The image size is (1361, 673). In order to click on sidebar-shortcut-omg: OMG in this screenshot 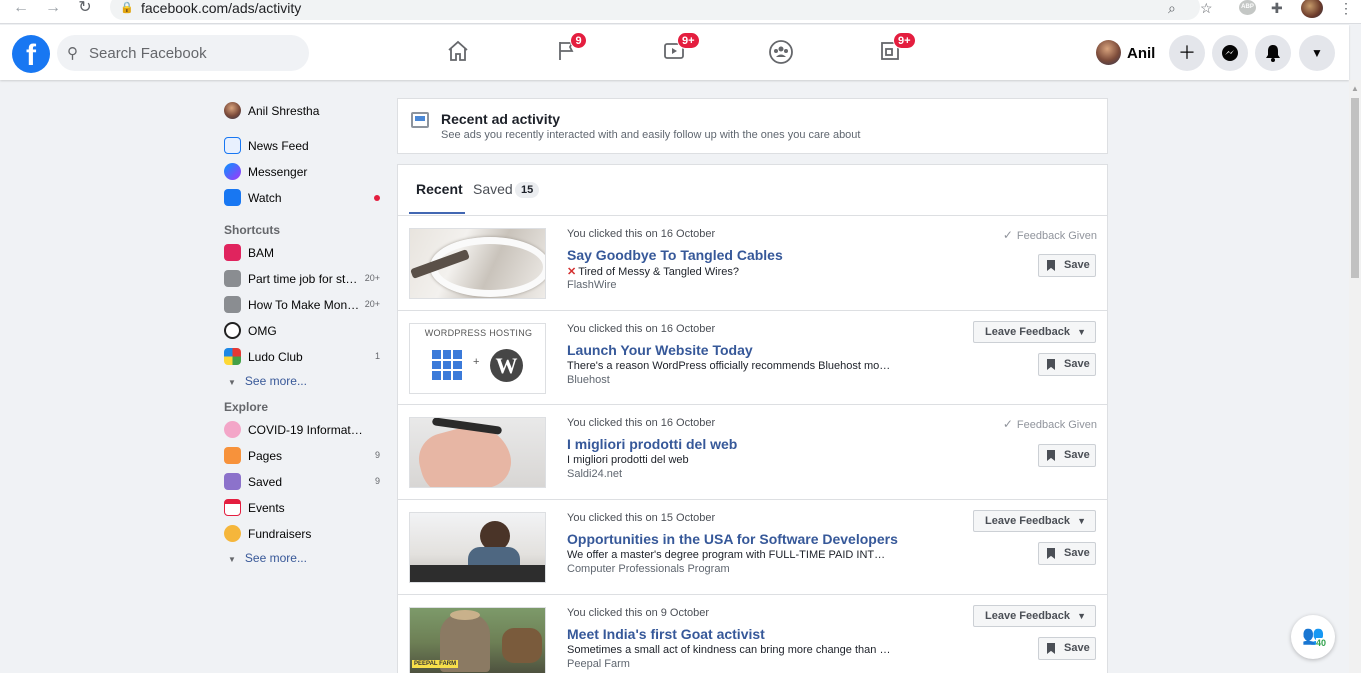, I will do `click(301, 330)`.